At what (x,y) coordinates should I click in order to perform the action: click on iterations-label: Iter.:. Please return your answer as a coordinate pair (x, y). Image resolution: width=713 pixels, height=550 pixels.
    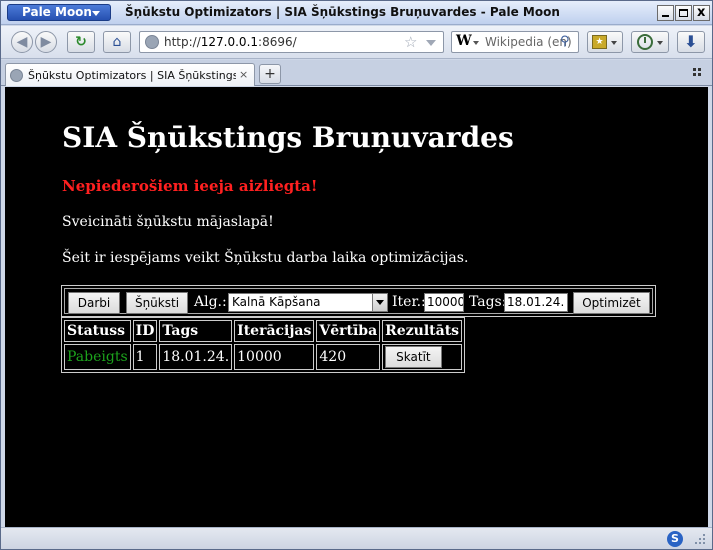
    Looking at the image, I should click on (409, 302).